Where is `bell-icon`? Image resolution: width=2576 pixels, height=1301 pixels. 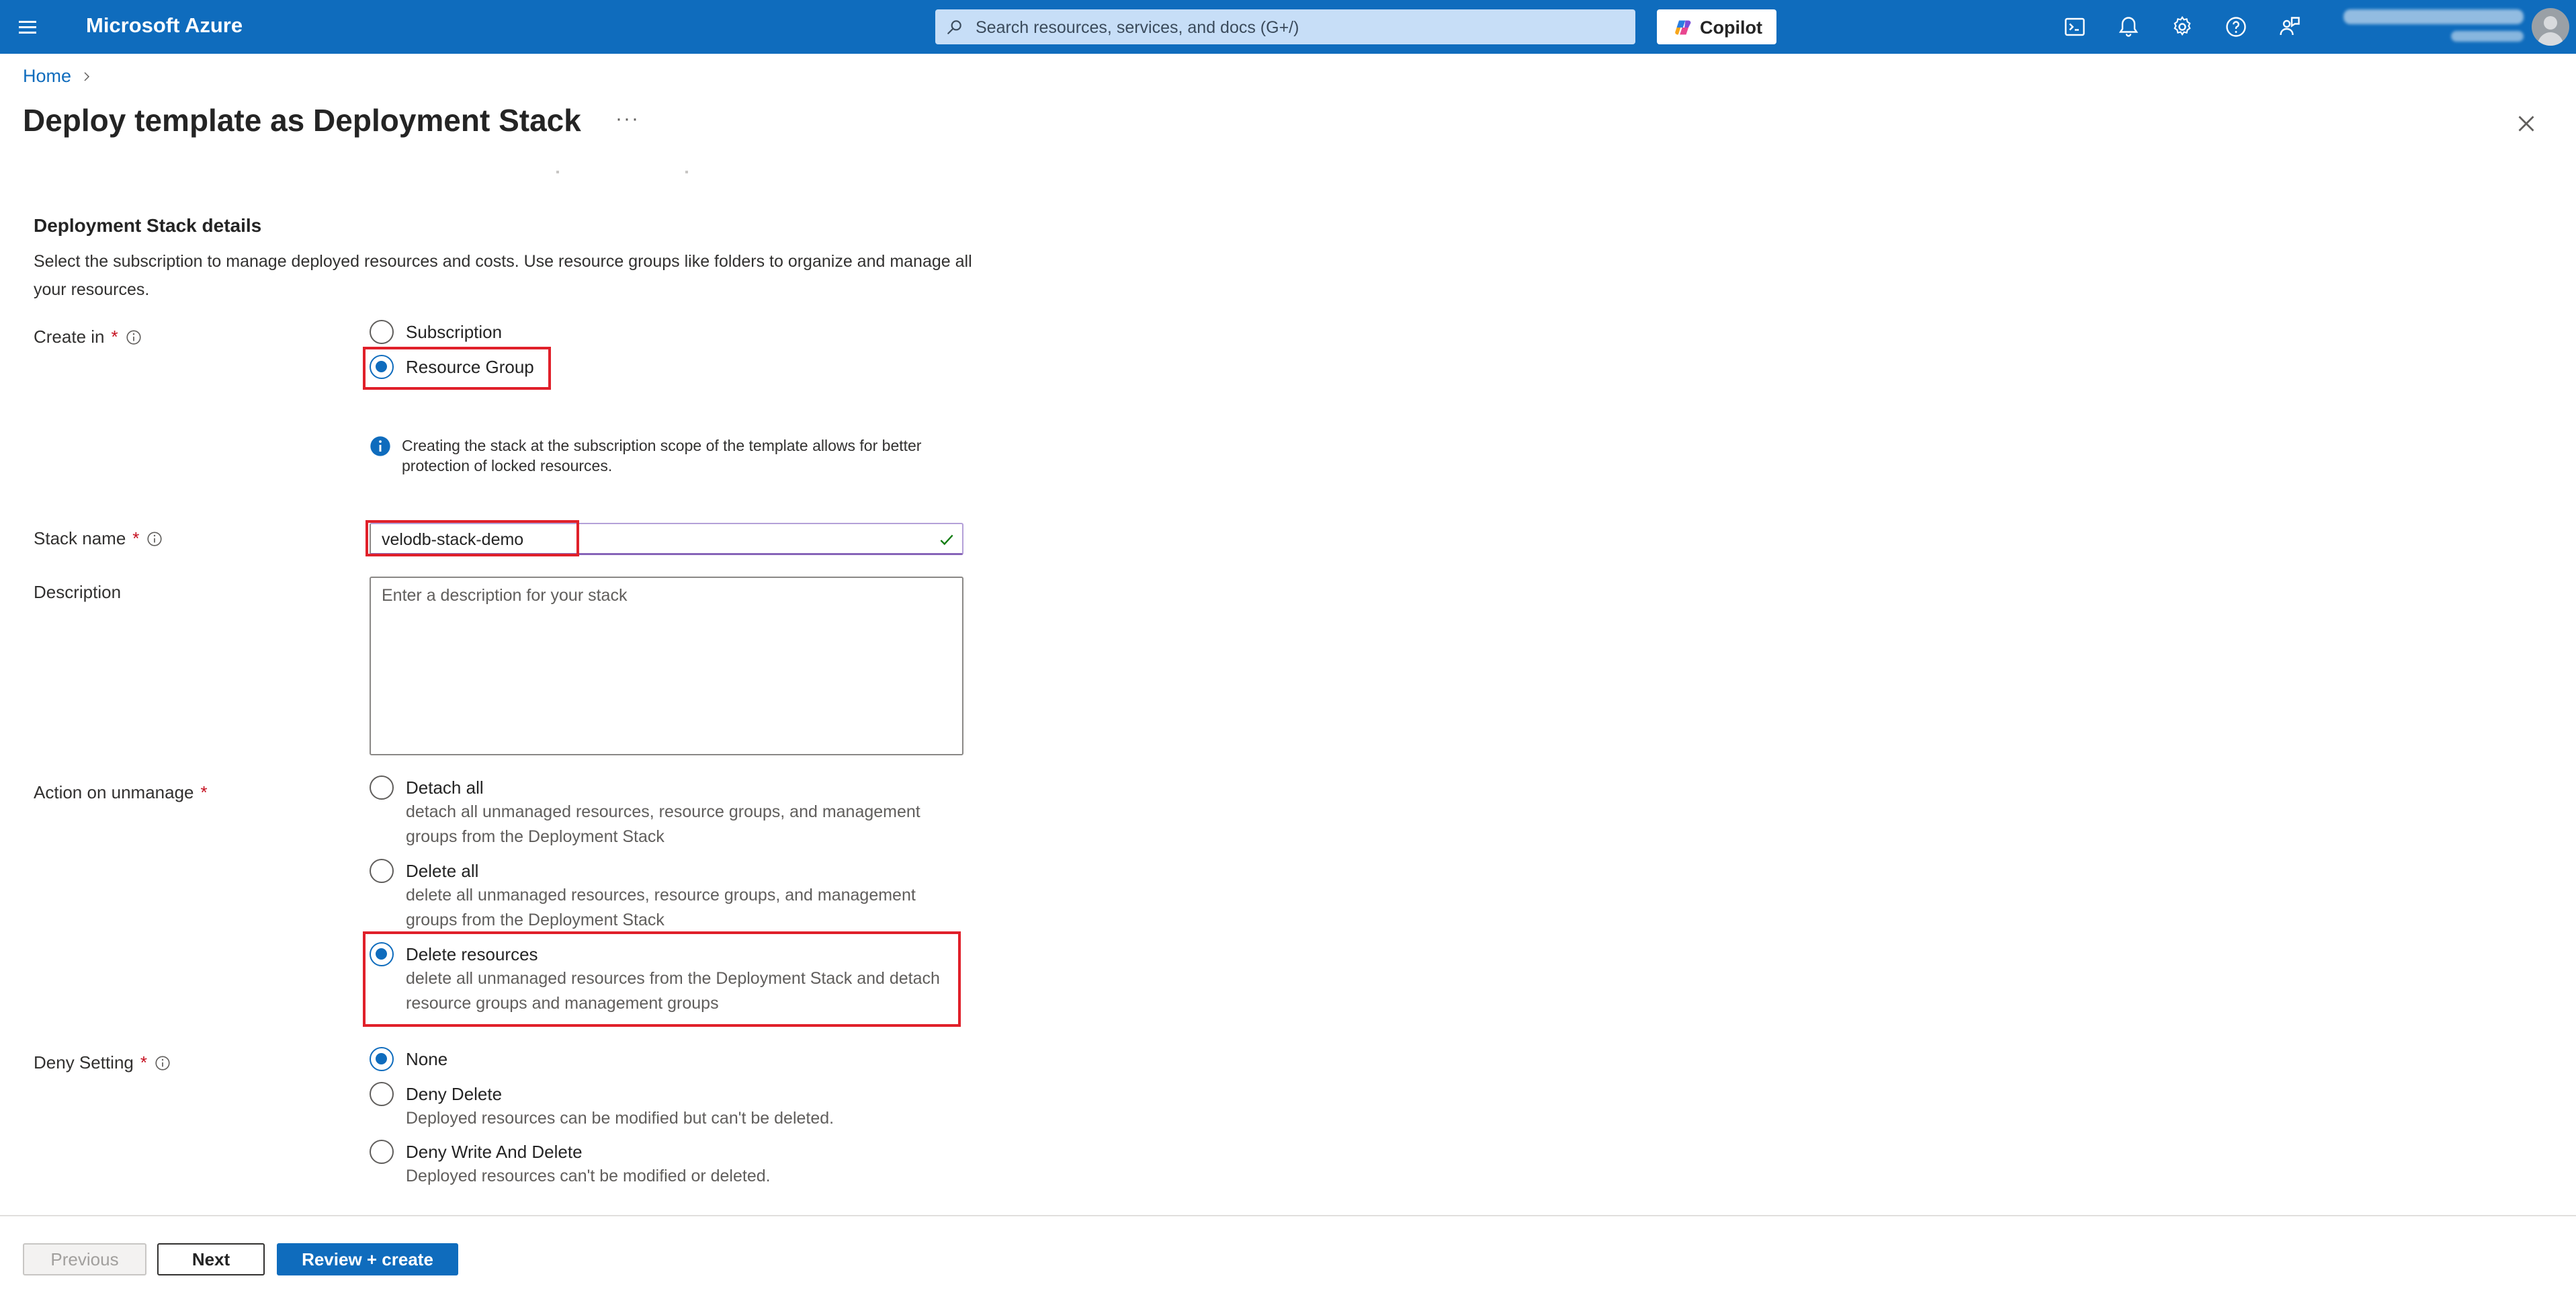
bell-icon is located at coordinates (2128, 27).